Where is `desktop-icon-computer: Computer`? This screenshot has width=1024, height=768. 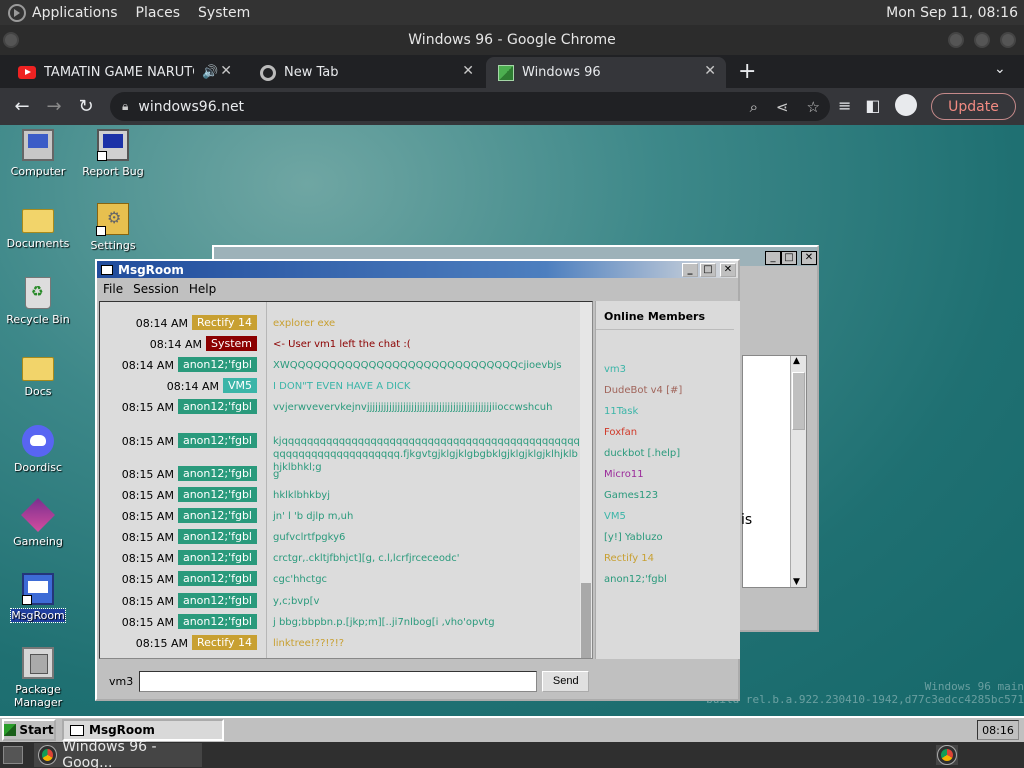 desktop-icon-computer: Computer is located at coordinates (39, 153).